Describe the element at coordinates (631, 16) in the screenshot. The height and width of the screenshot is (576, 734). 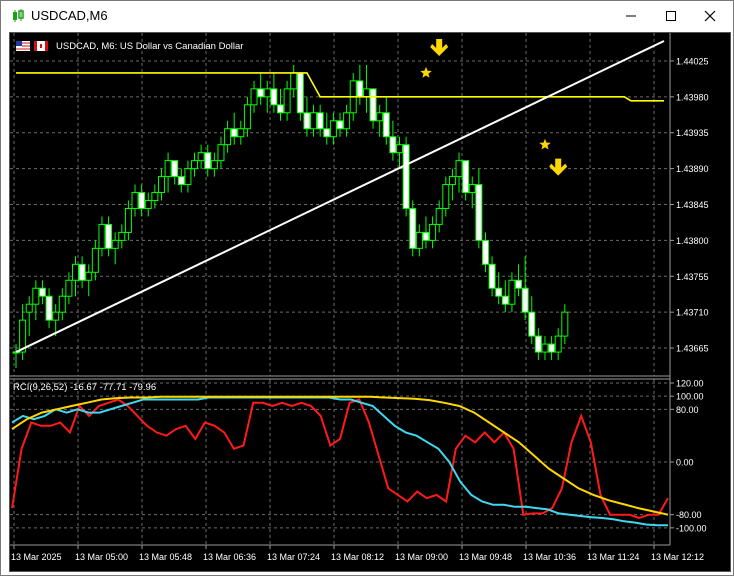
I see `minimize-button` at that location.